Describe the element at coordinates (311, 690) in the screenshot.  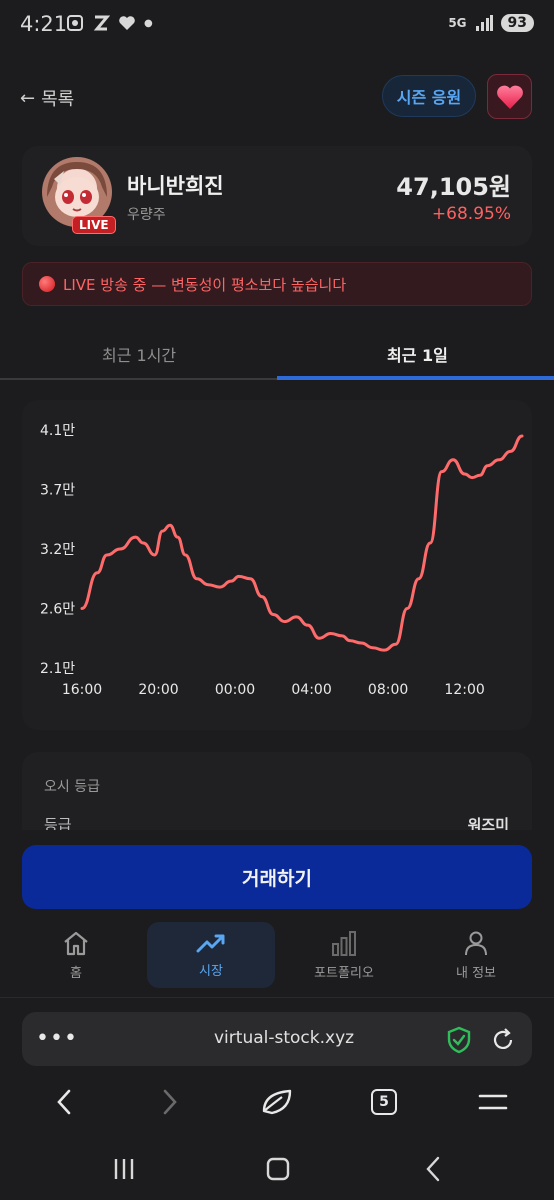
I see `x-tick-label: 04:00` at that location.